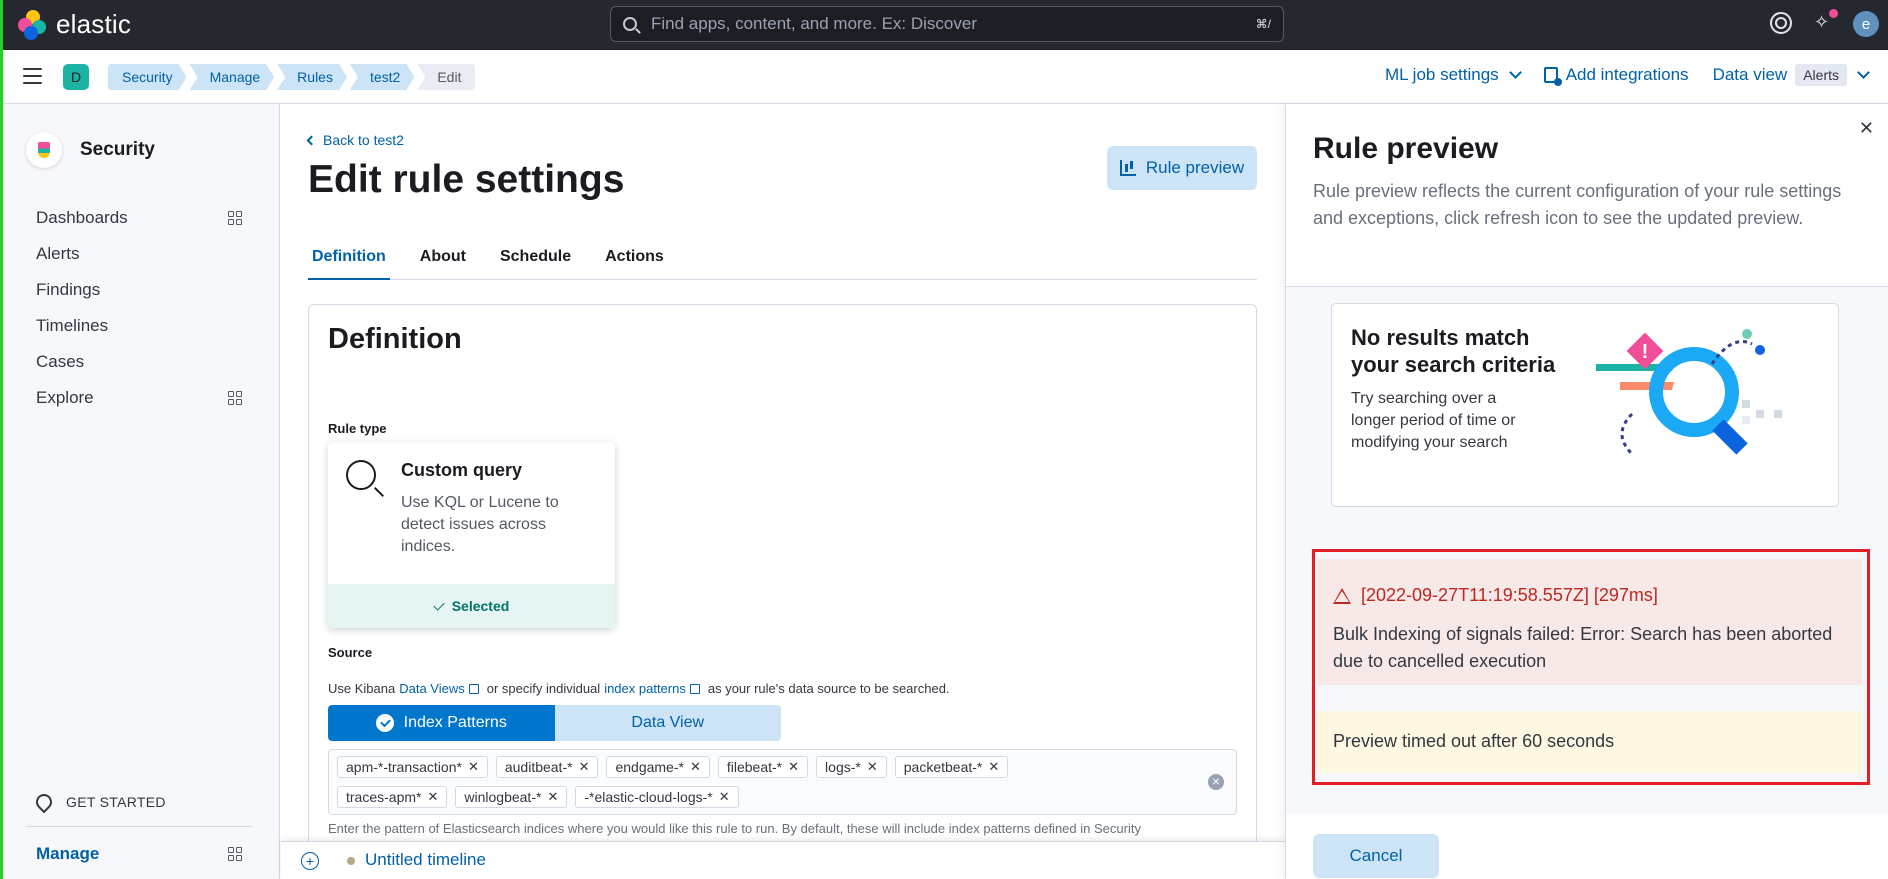 Image resolution: width=1888 pixels, height=879 pixels. Describe the element at coordinates (1866, 24) in the screenshot. I see `user-avatar: e` at that location.